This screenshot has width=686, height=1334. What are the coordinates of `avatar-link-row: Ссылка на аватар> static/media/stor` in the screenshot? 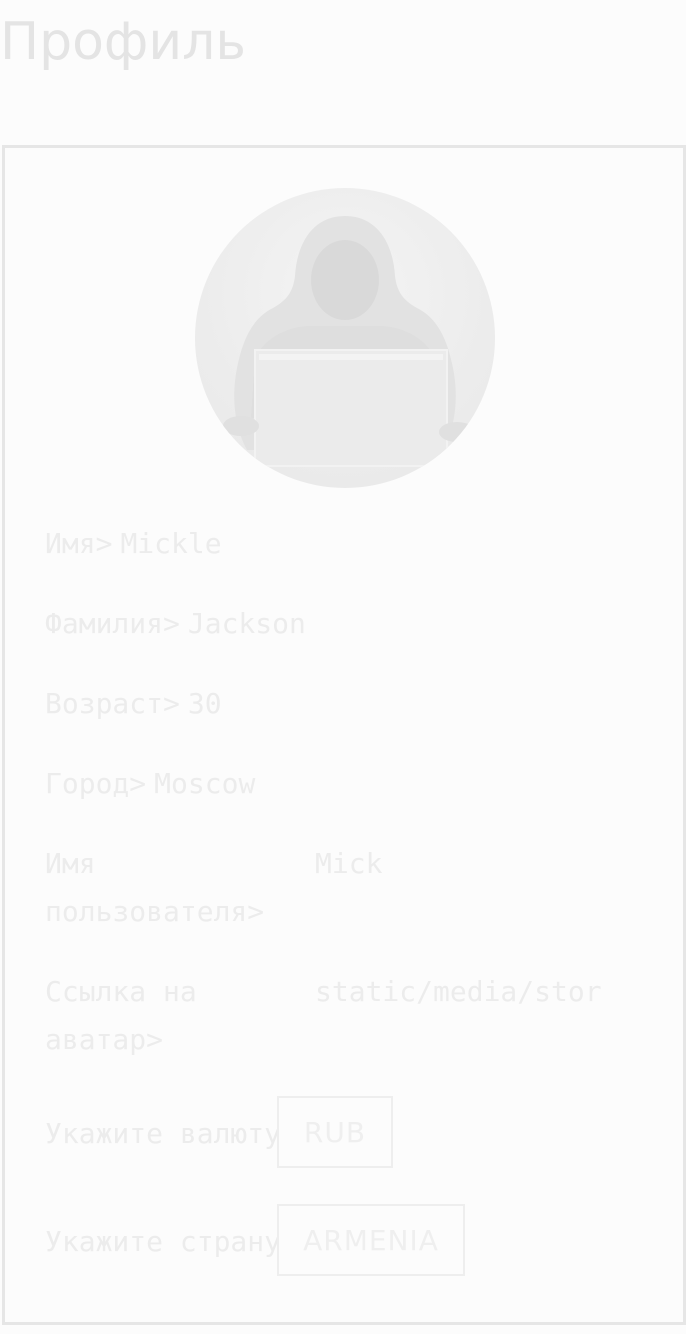 It's located at (345, 1016).